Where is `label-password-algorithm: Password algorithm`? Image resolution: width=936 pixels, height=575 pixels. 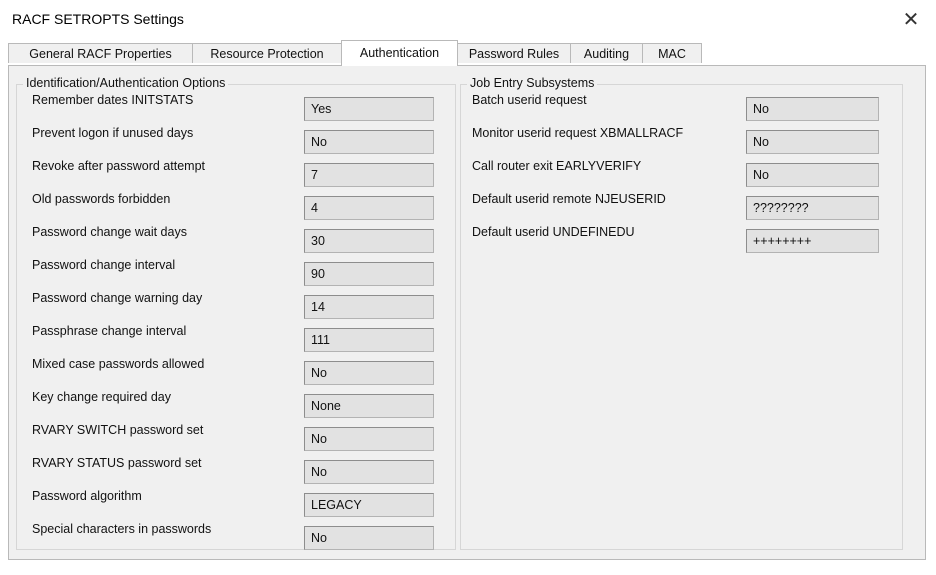 label-password-algorithm: Password algorithm is located at coordinates (87, 496).